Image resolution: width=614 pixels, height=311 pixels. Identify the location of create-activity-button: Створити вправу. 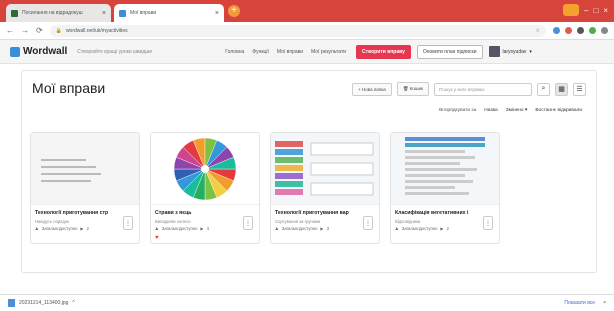
(383, 51).